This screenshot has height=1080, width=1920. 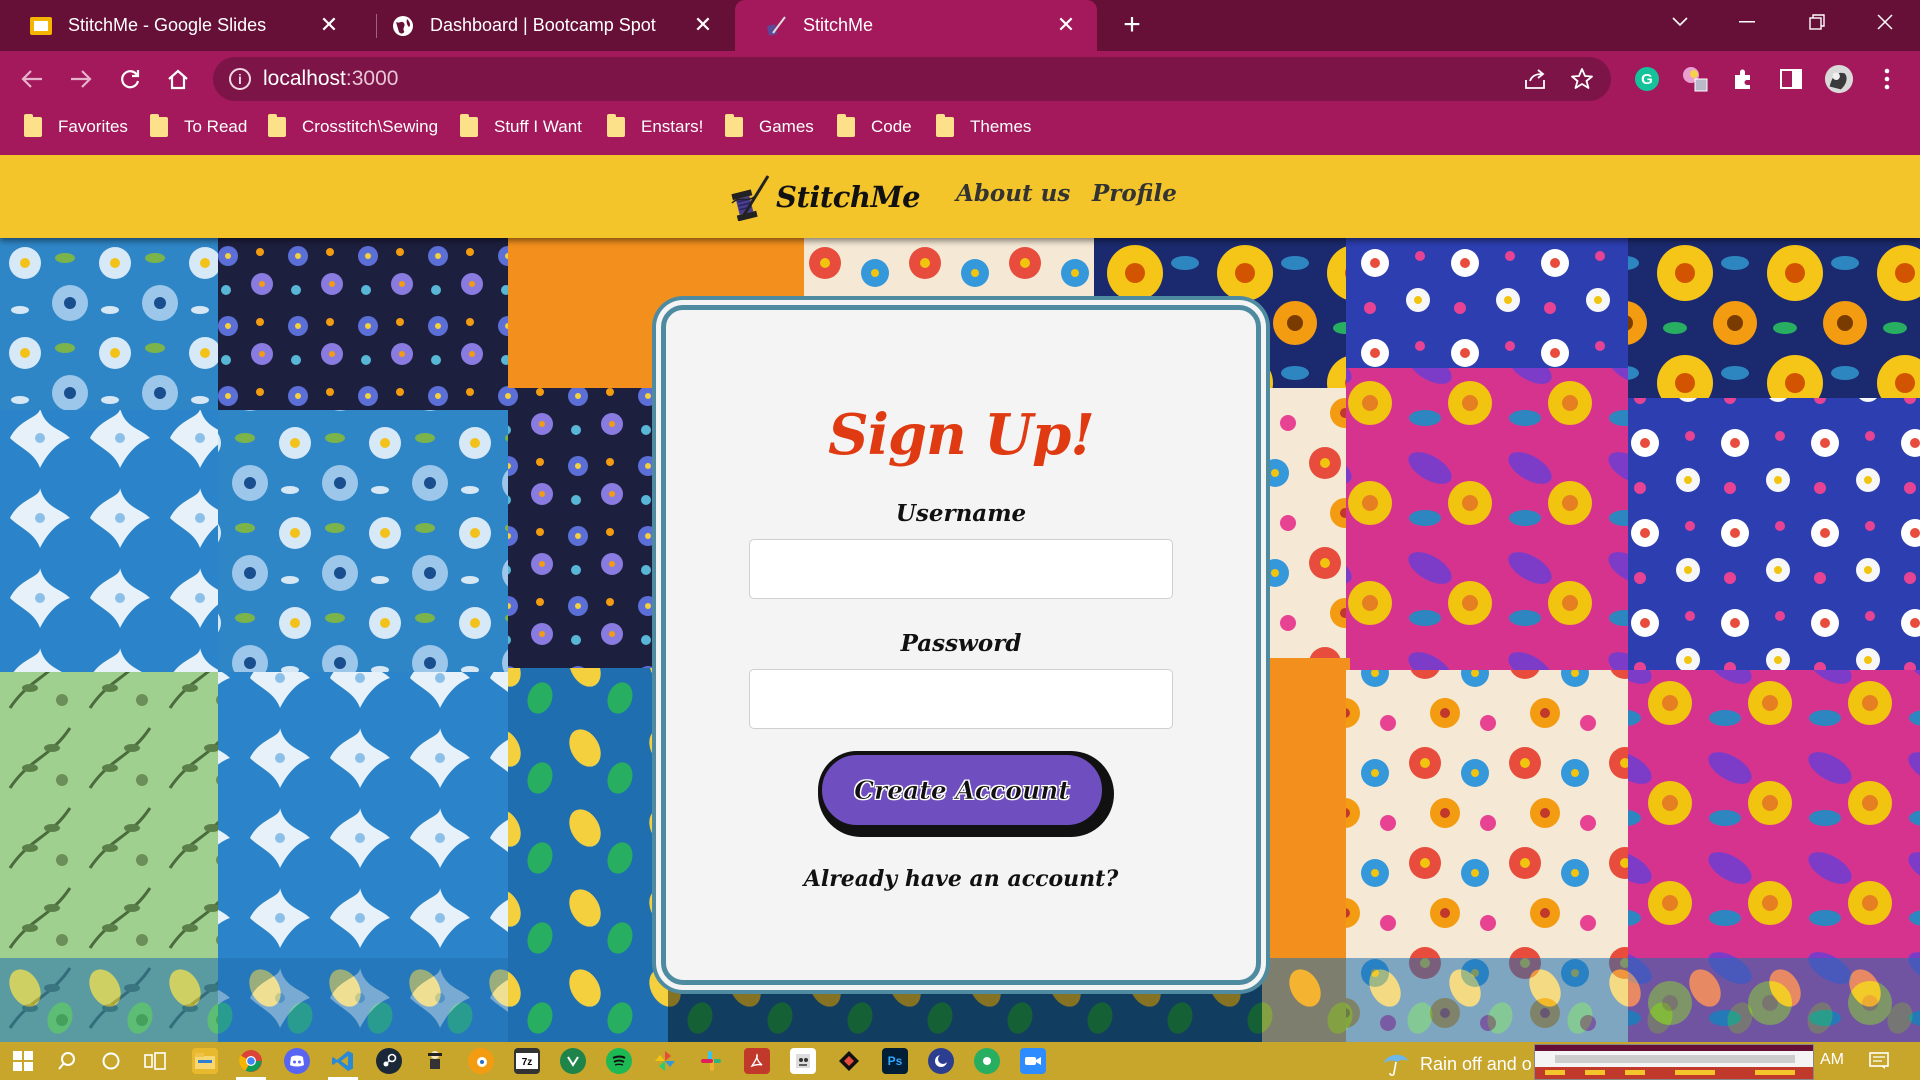 I want to click on share-icon, so click(x=1536, y=79).